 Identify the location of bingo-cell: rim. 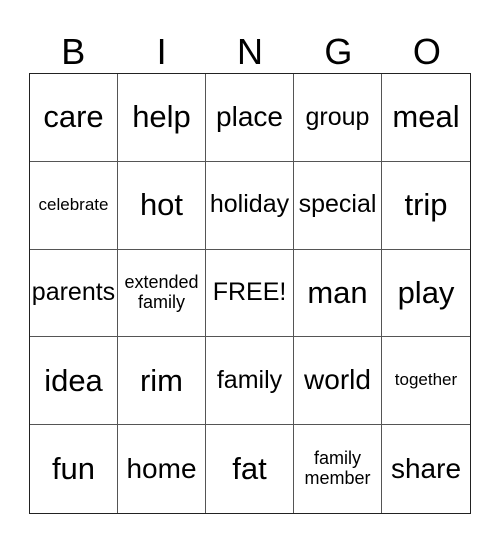
(162, 381).